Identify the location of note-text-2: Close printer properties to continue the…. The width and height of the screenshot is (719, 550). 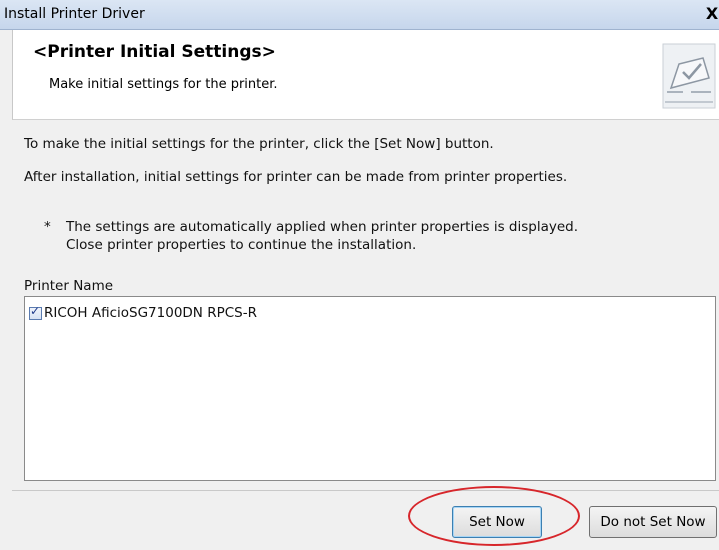
(241, 245).